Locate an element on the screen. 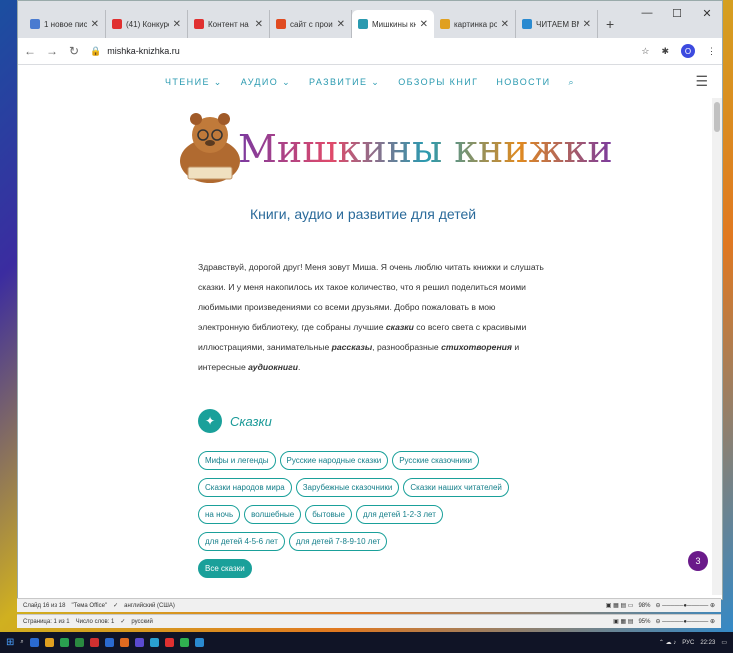  category-chip: для детей 1-2-3 лет is located at coordinates (399, 514).